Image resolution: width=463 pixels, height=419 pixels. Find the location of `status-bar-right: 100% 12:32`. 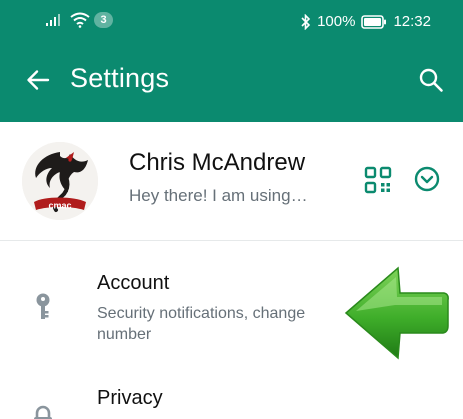

status-bar-right: 100% 12:32 is located at coordinates (366, 22).